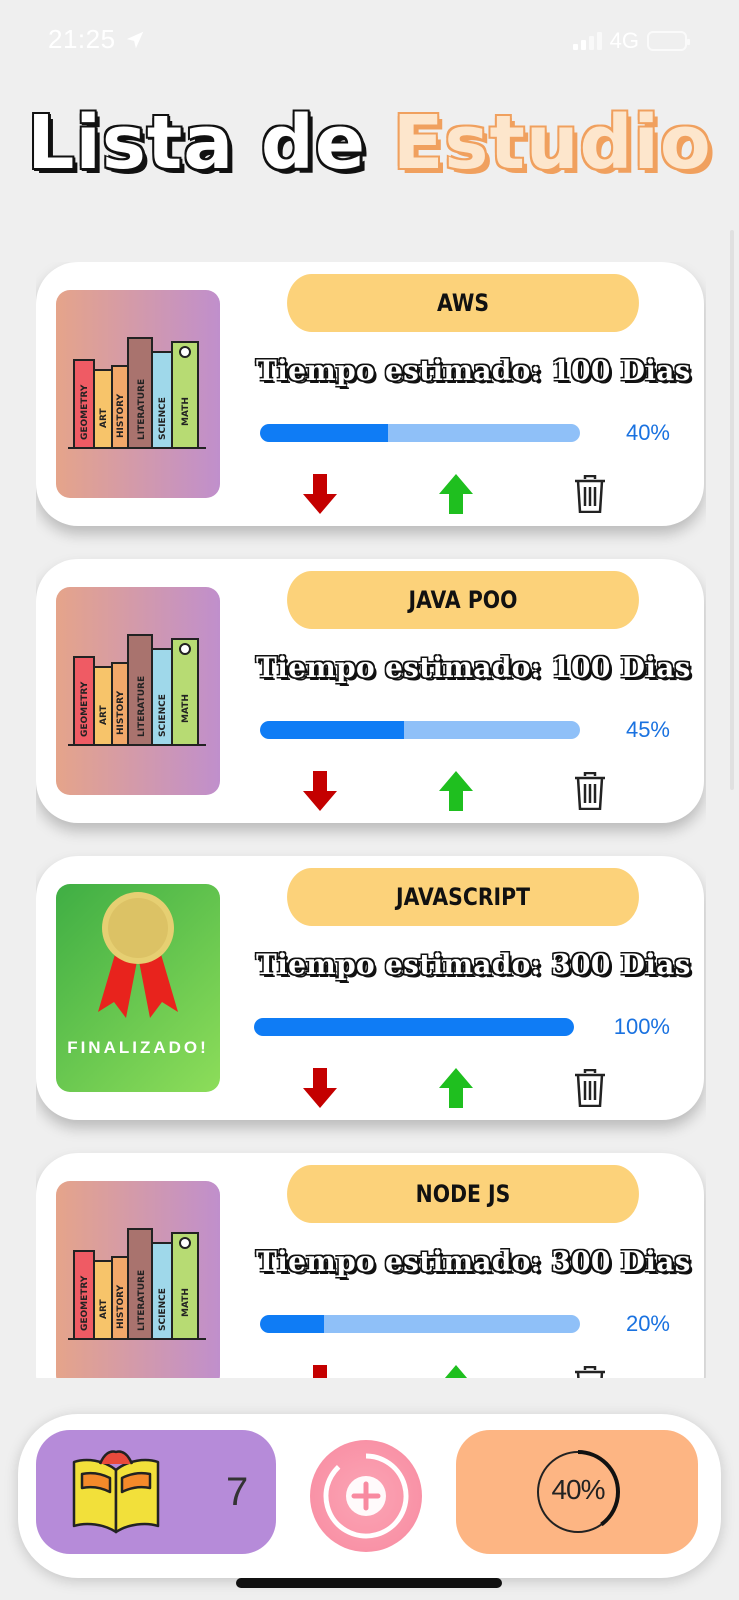  What do you see at coordinates (641, 1026) in the screenshot?
I see `progress-percent: 100%` at bounding box center [641, 1026].